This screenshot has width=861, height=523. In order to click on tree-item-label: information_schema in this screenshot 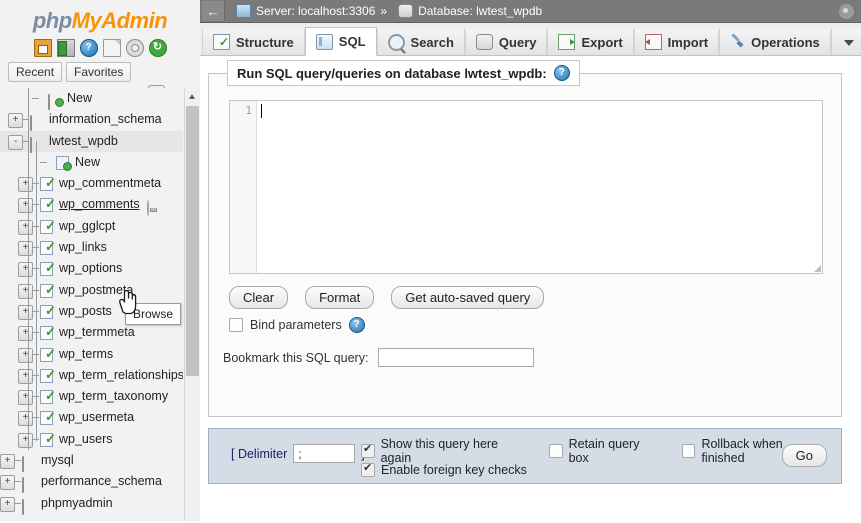, I will do `click(105, 119)`.